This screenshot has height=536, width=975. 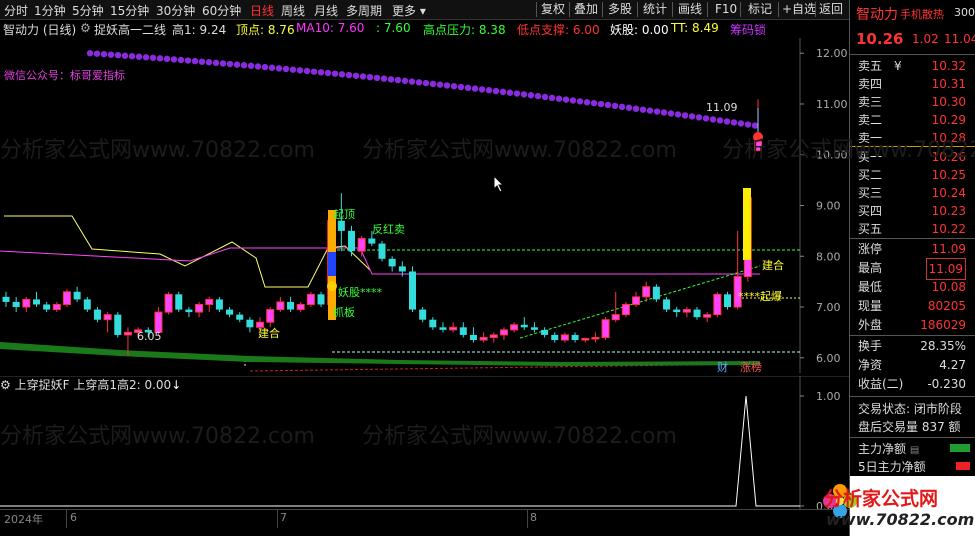 What do you see at coordinates (293, 10) in the screenshot?
I see `tab-weekly: 周线` at bounding box center [293, 10].